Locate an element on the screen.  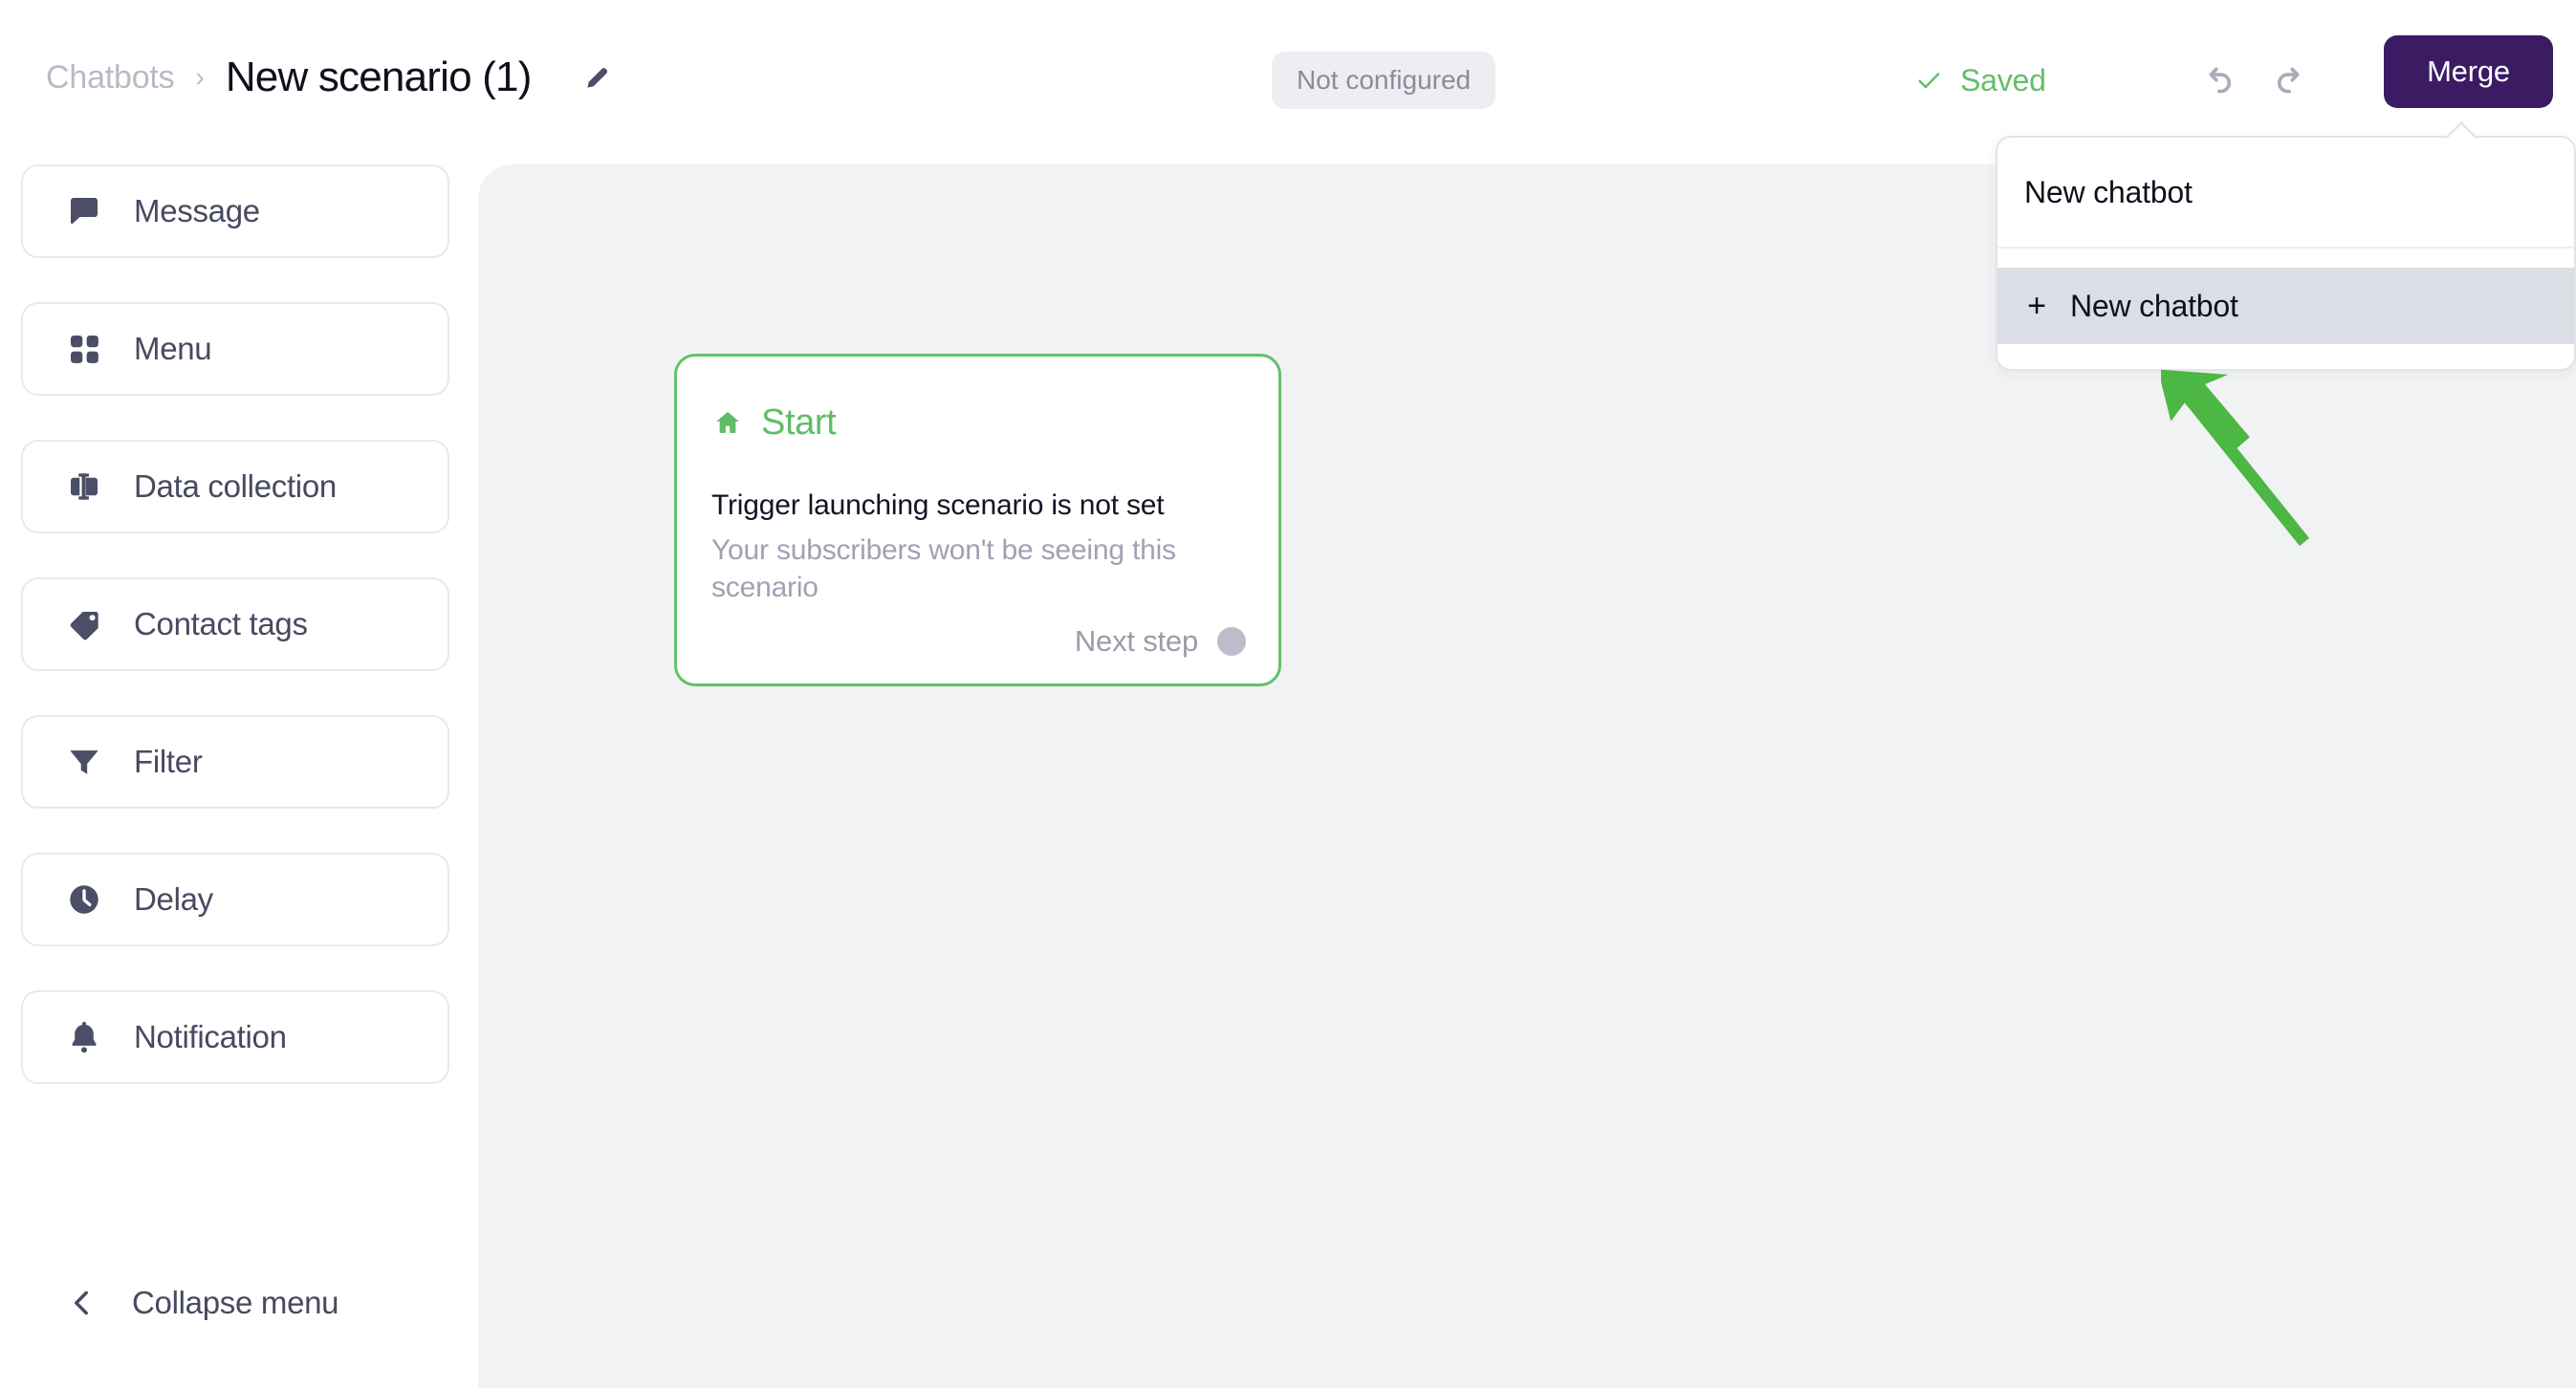
tag-icon is located at coordinates (84, 624).